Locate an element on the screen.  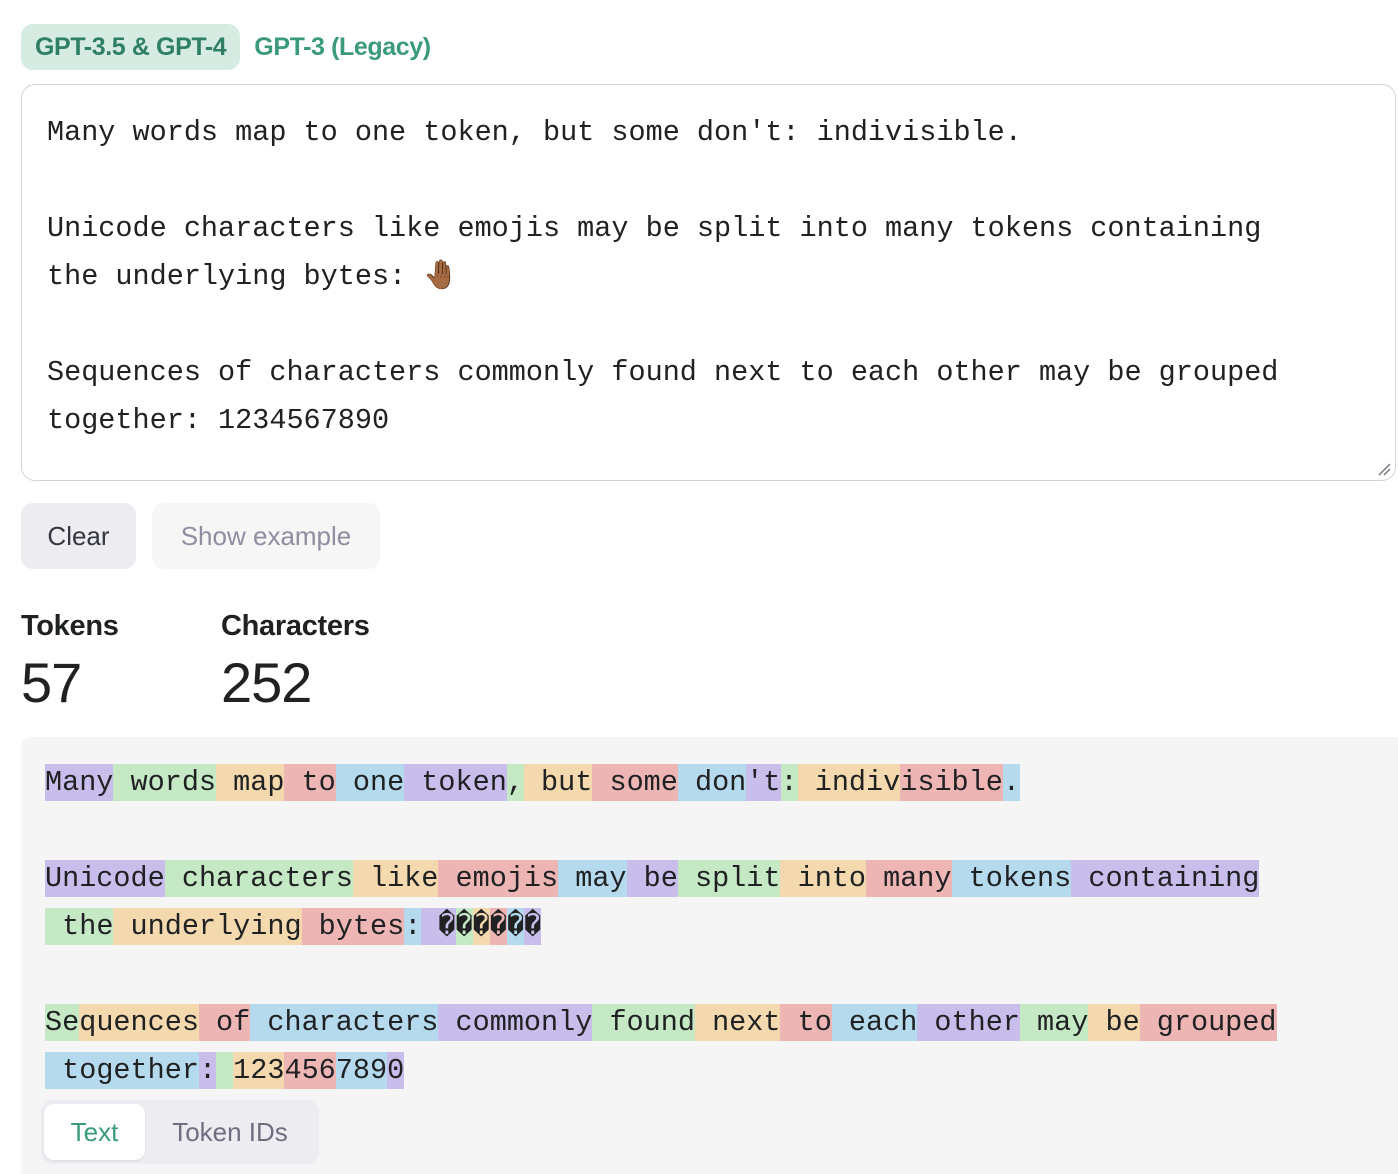
token: grouped is located at coordinates (1208, 1022).